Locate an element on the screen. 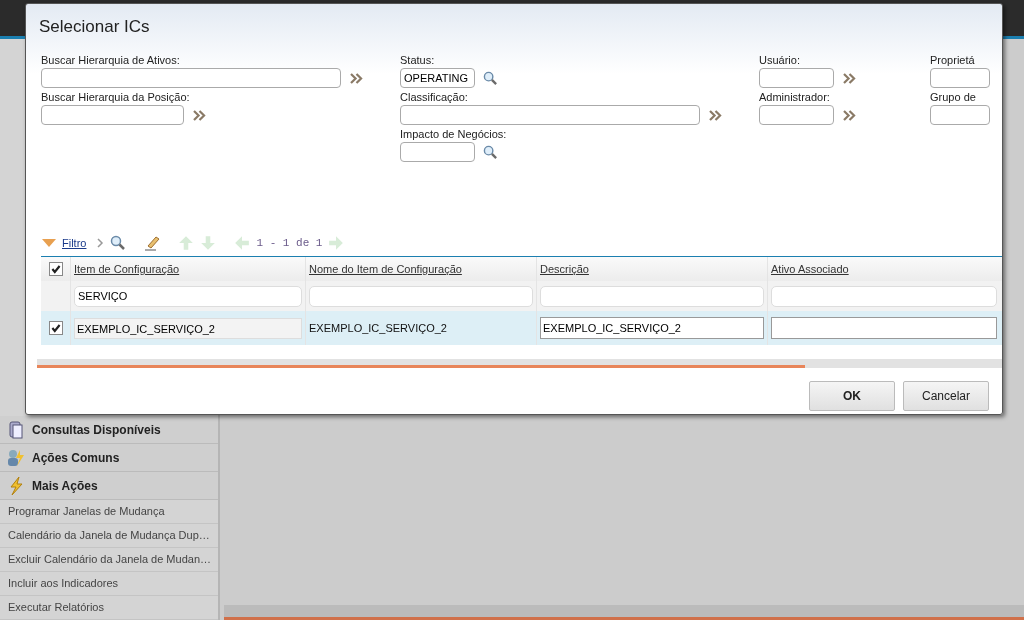 This screenshot has width=1024, height=620. down-arrow-icon is located at coordinates (208, 243).